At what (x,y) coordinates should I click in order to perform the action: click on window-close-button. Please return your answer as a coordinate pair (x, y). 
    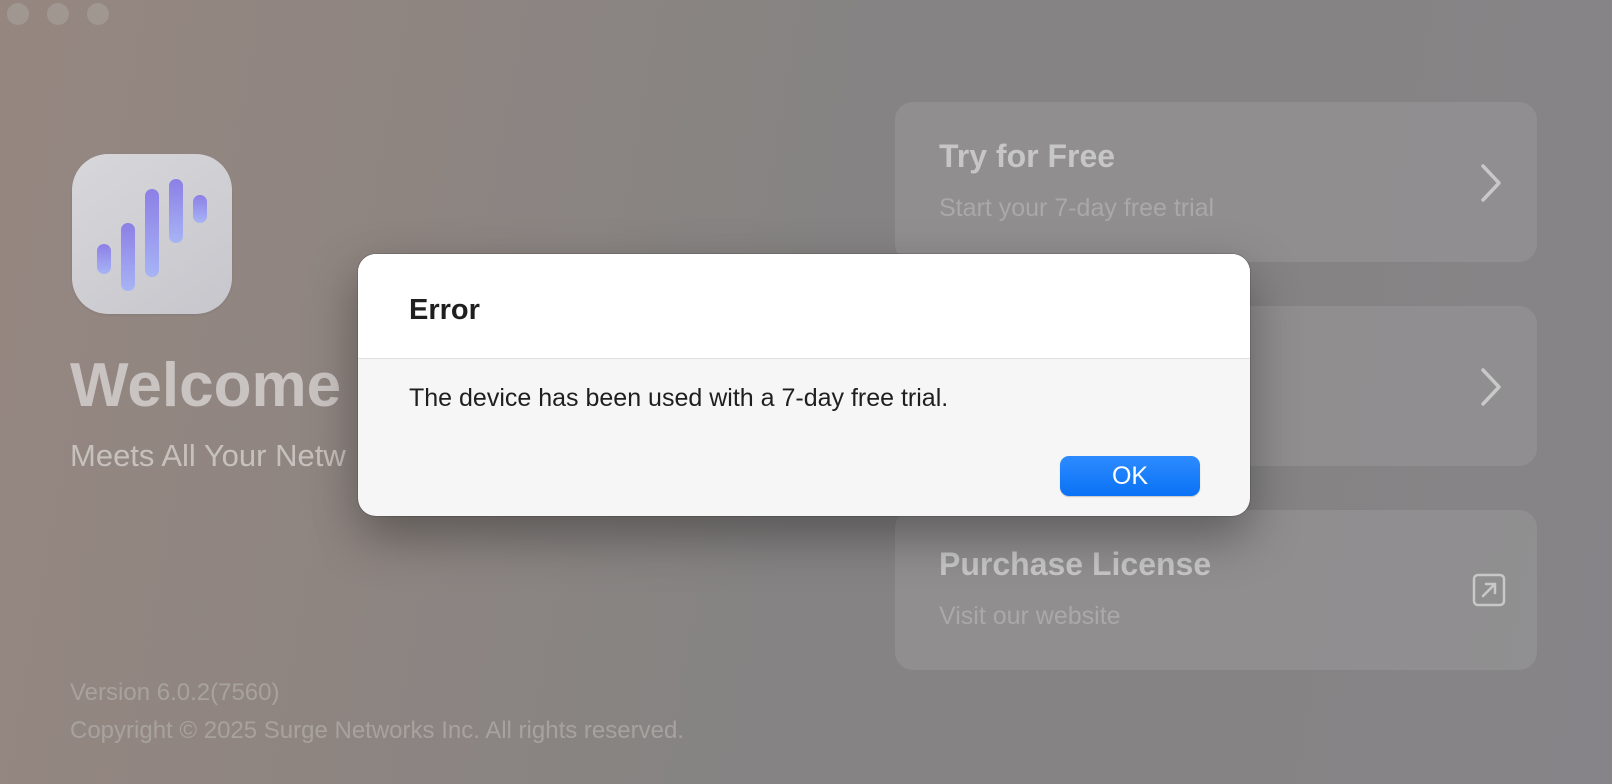
    Looking at the image, I should click on (18, 14).